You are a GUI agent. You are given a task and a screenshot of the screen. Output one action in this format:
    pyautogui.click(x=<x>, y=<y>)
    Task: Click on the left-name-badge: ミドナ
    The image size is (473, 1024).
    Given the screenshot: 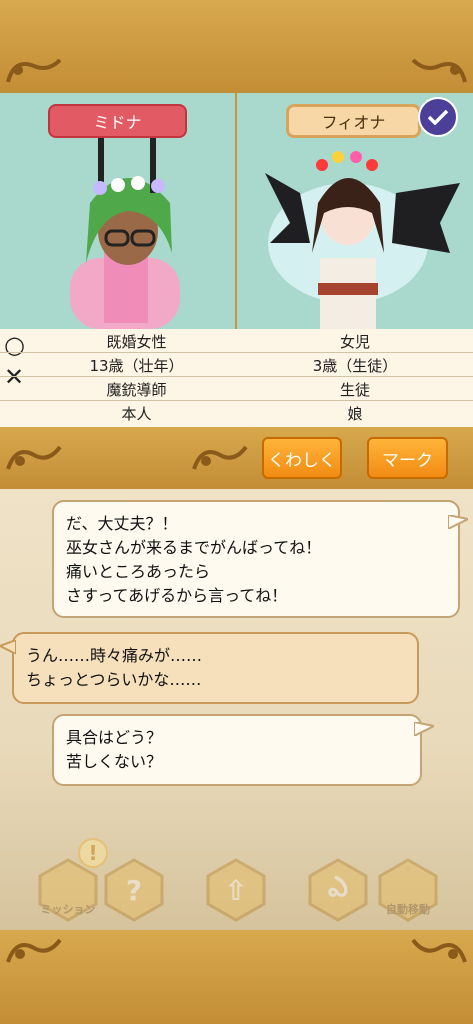 What is the action you would take?
    pyautogui.click(x=117, y=121)
    